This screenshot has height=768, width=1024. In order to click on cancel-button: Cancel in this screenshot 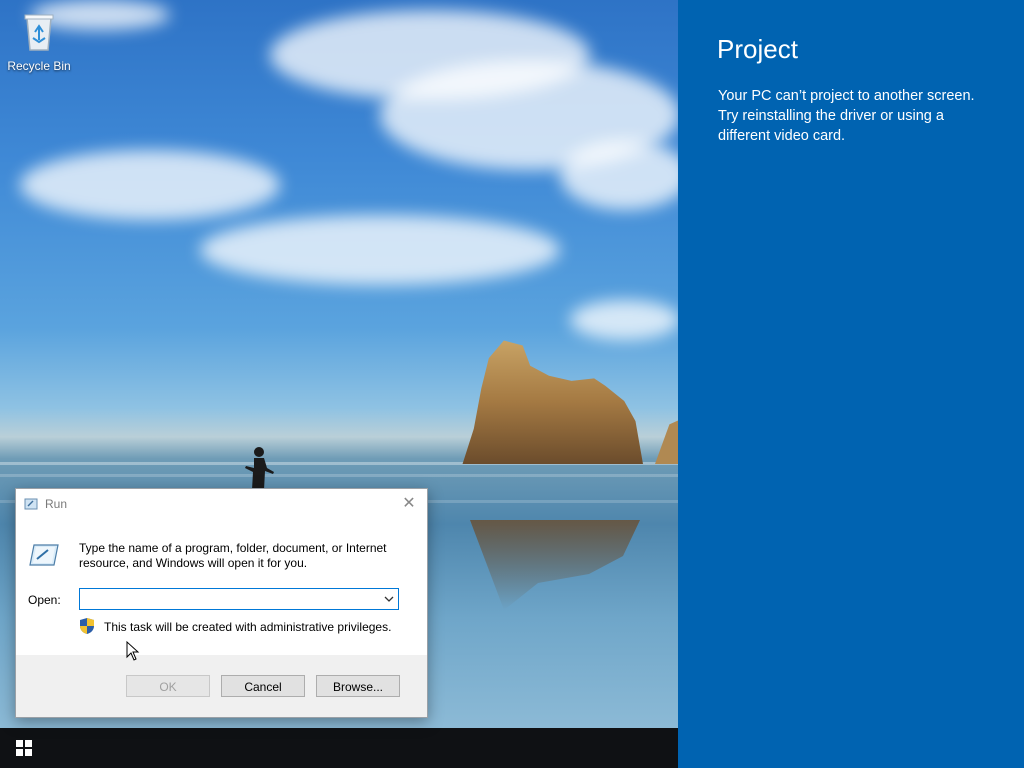, I will do `click(263, 686)`.